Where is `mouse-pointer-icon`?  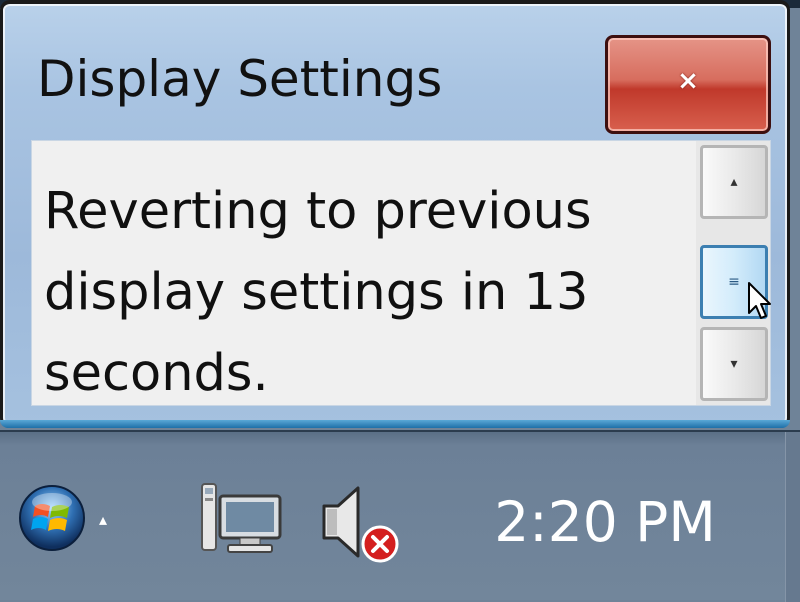
mouse-pointer-icon is located at coordinates (759, 300).